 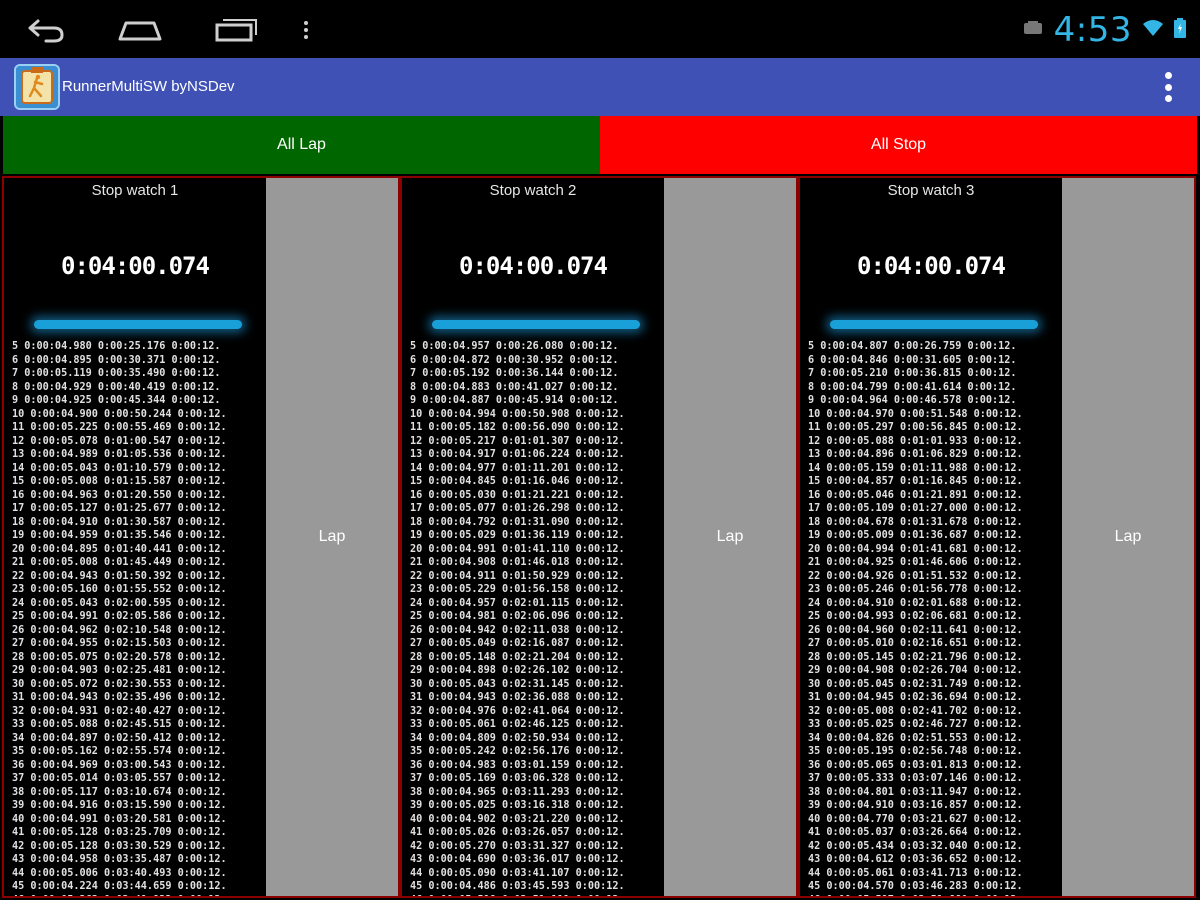 What do you see at coordinates (116, 360) in the screenshot?
I see `lap-row: 6 0:00:04.895 0:00:30.371 0:00:12.` at bounding box center [116, 360].